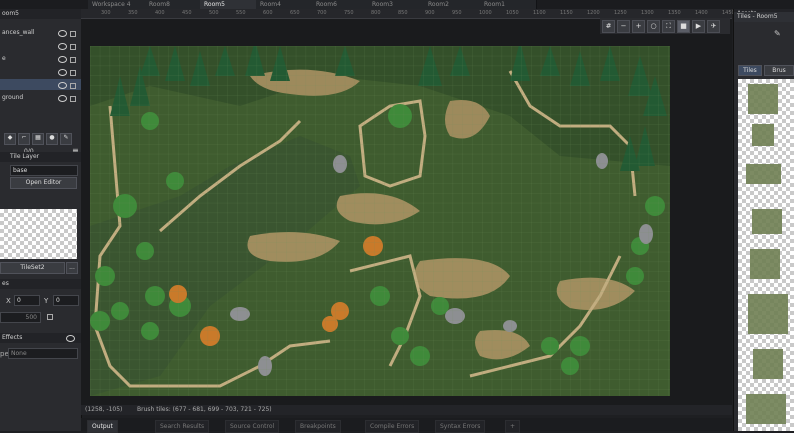 This screenshot has width=794, height=433. What do you see at coordinates (593, 13) in the screenshot?
I see `ruler-tick: 1200` at bounding box center [593, 13].